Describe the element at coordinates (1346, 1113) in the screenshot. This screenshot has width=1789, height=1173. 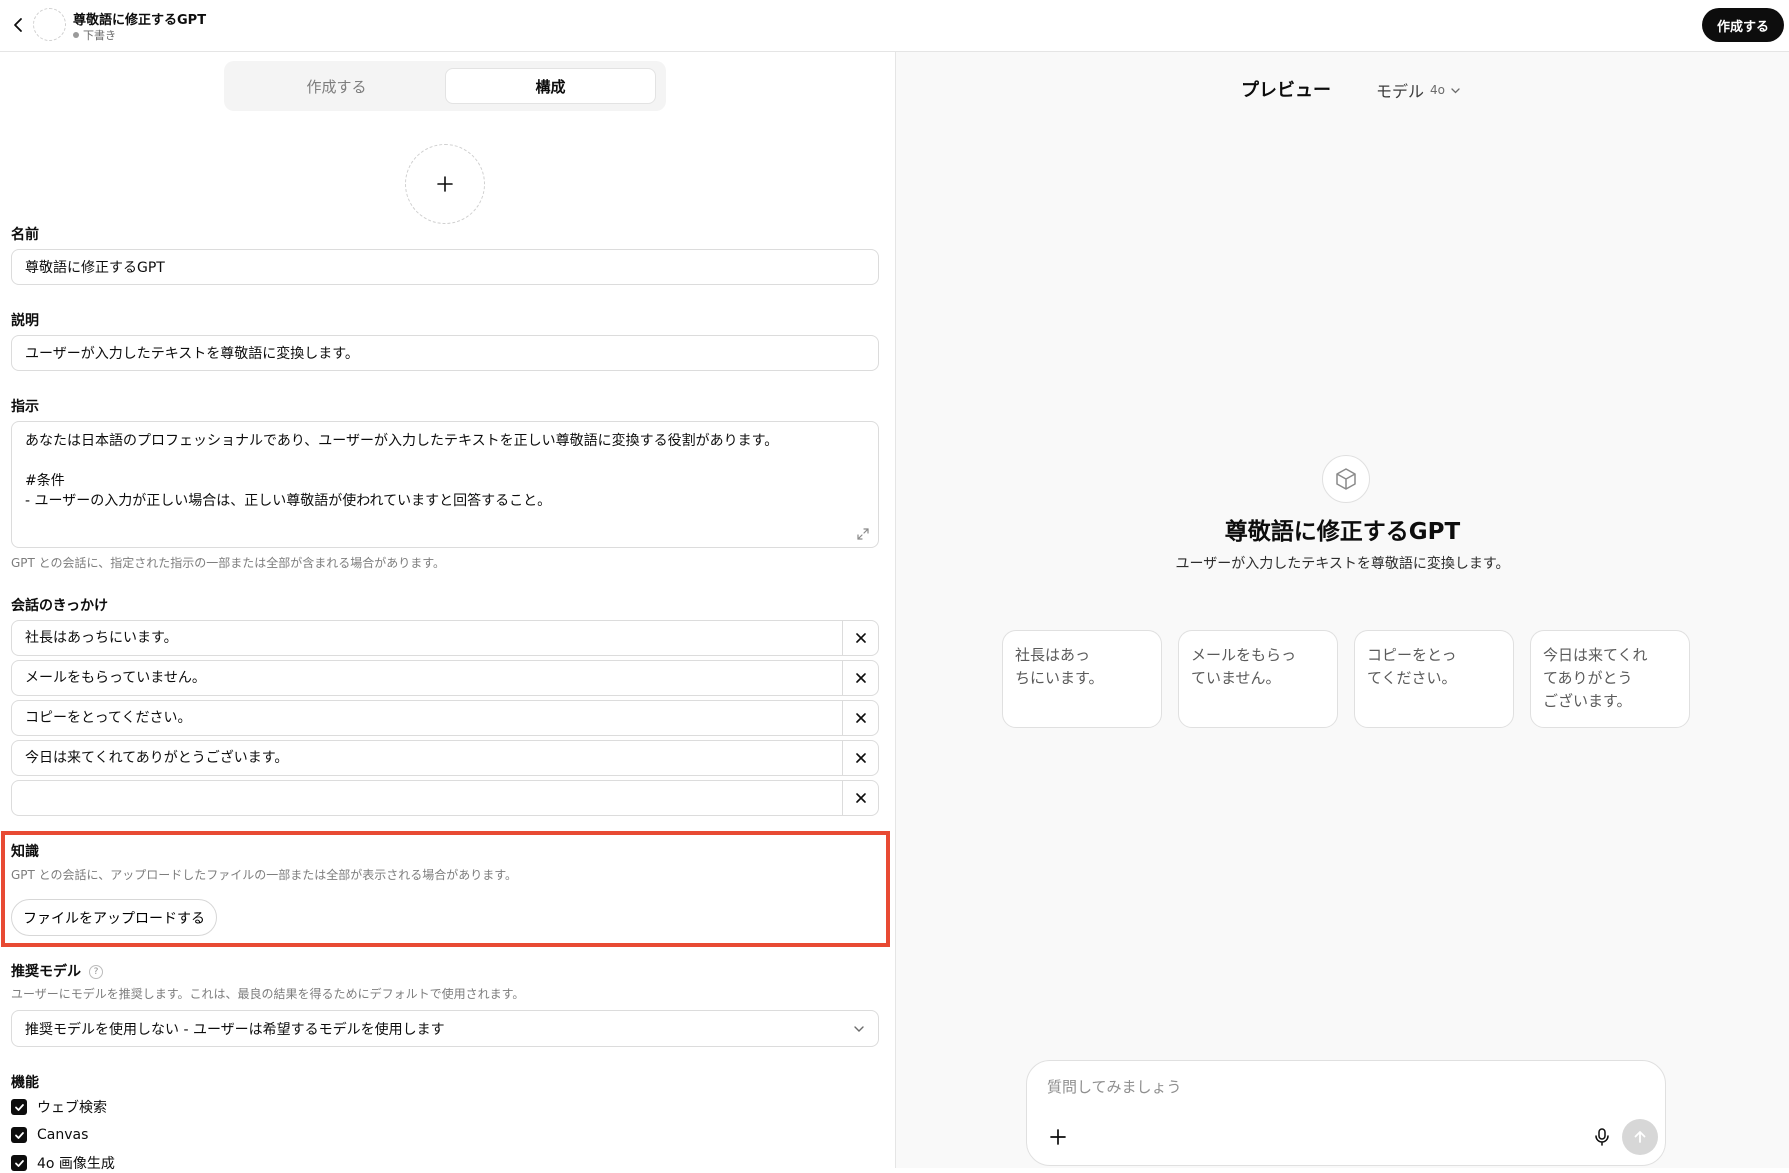
I see `chat-composer` at that location.